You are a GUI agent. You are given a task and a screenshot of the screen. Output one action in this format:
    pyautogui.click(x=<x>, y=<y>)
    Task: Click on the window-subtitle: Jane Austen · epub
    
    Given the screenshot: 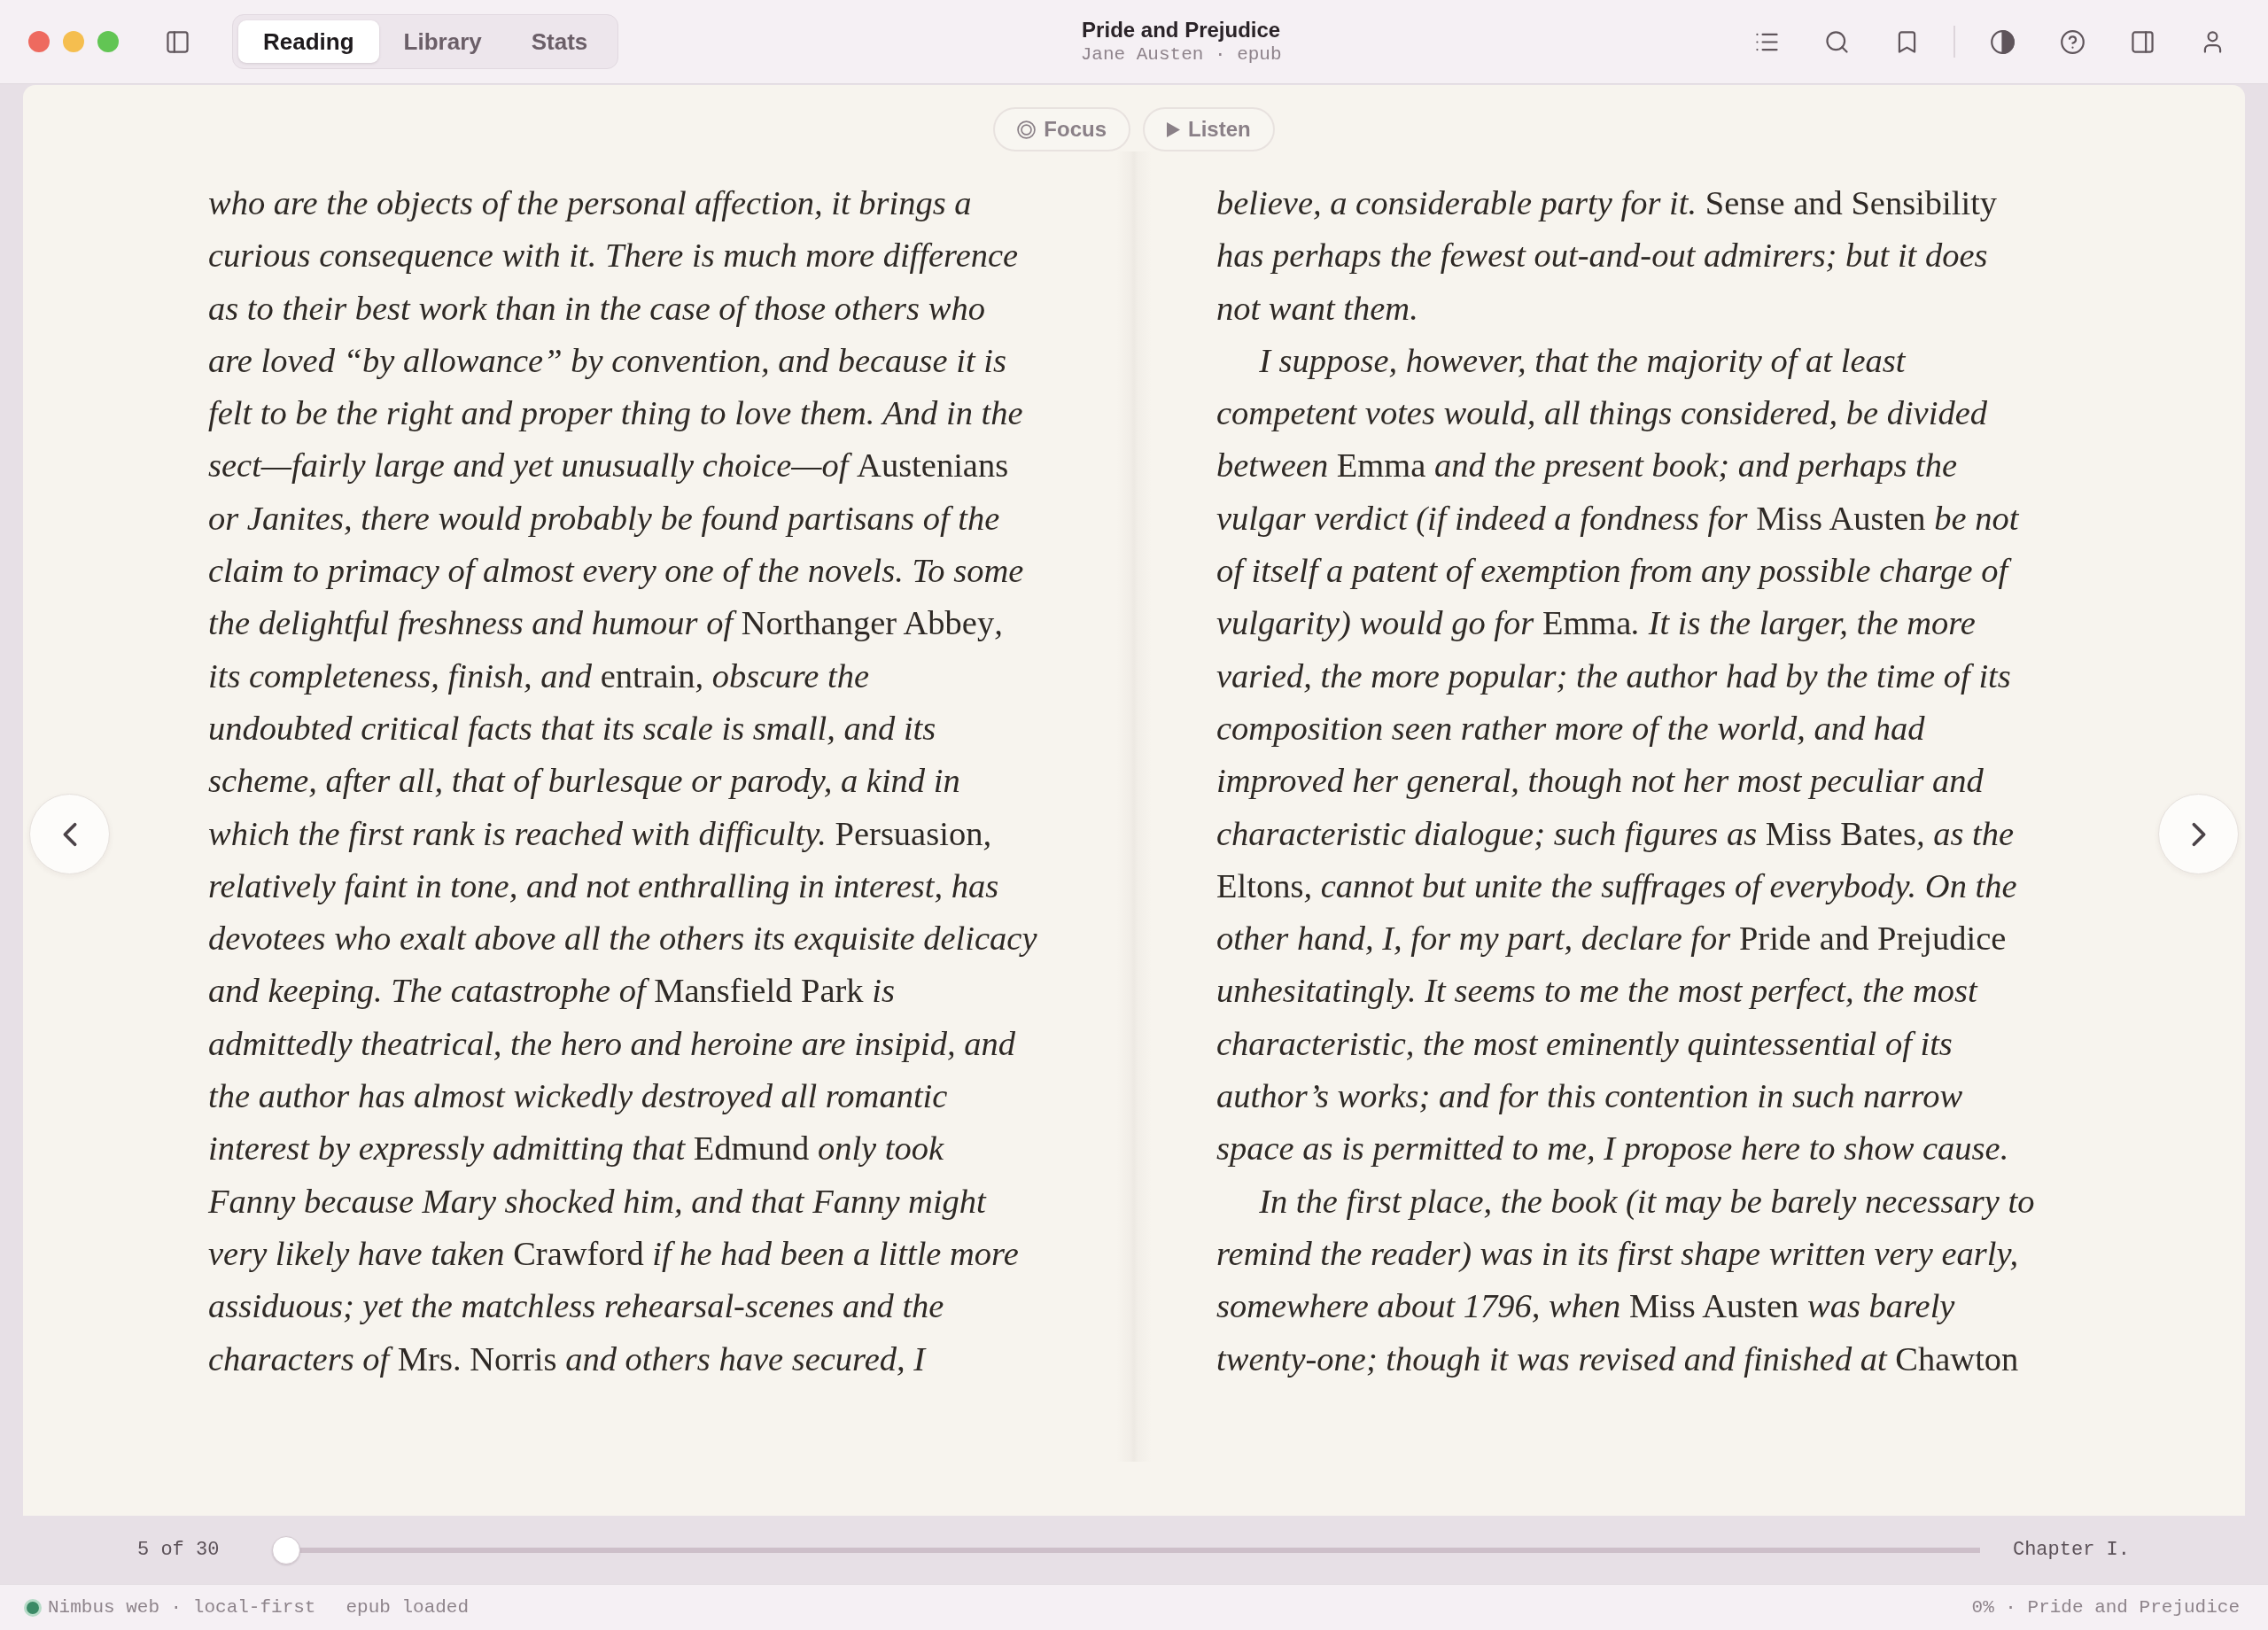 What is the action you would take?
    pyautogui.click(x=1181, y=54)
    